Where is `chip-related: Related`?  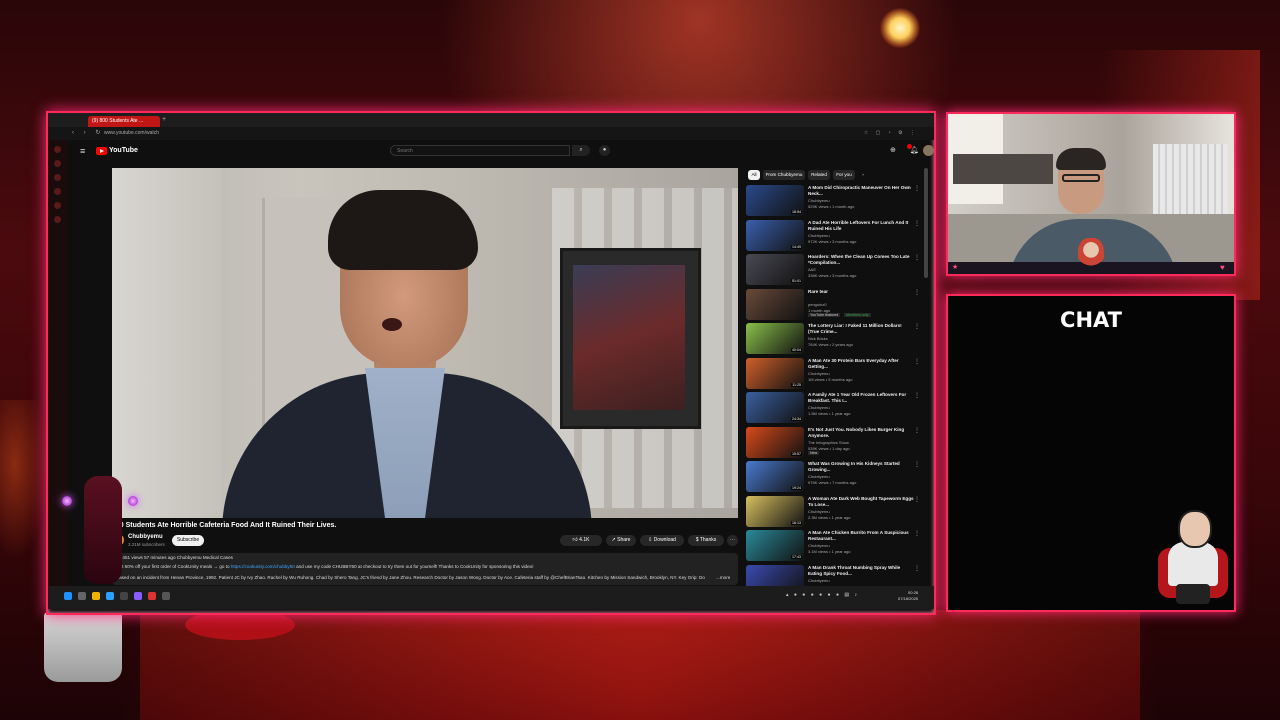 chip-related: Related is located at coordinates (819, 175).